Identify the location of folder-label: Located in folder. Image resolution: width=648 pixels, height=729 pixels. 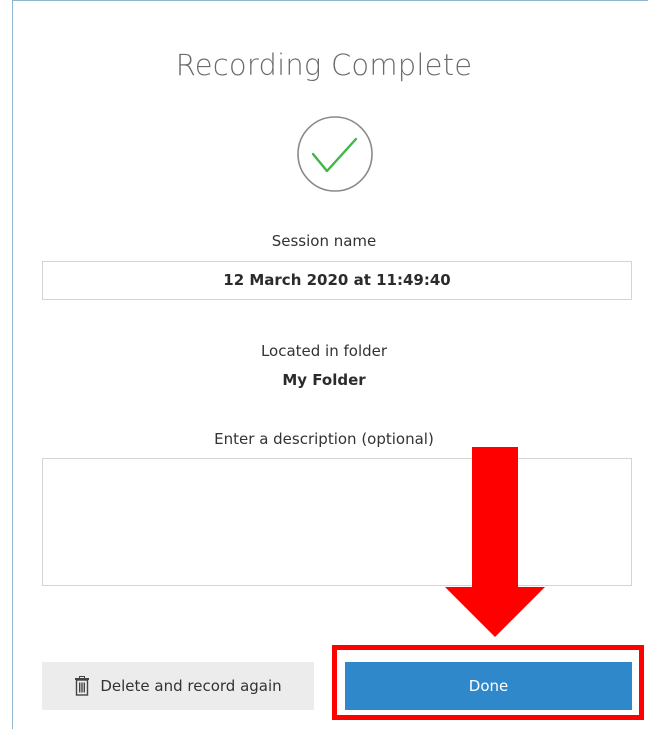
(324, 351).